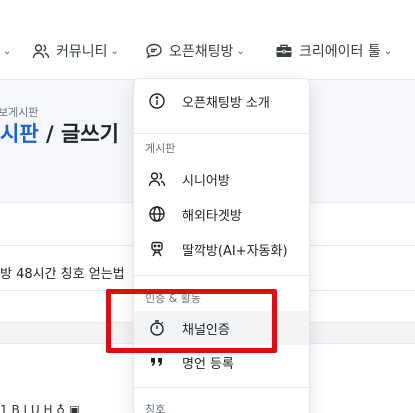  I want to click on menu-item-openchat-intro: 오픈채팅방 소개, so click(221, 101).